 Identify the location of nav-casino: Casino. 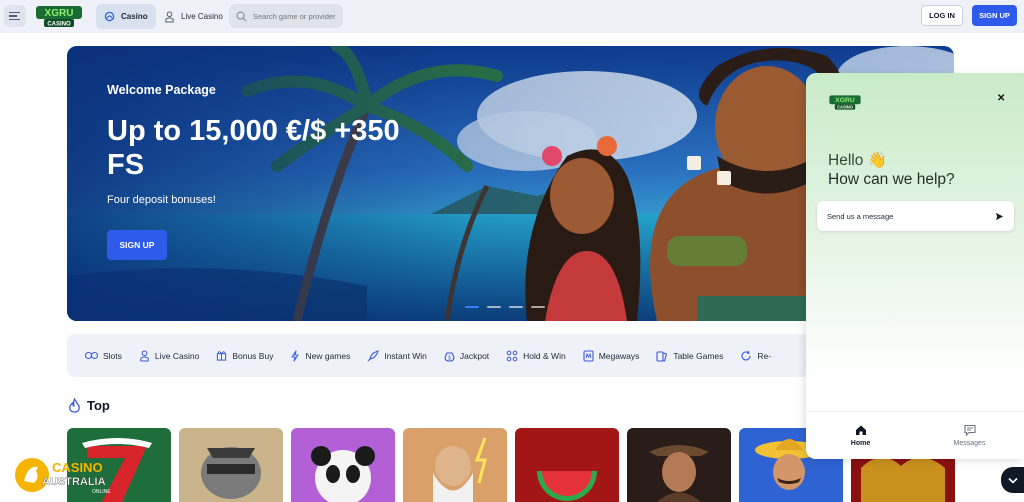
(126, 16).